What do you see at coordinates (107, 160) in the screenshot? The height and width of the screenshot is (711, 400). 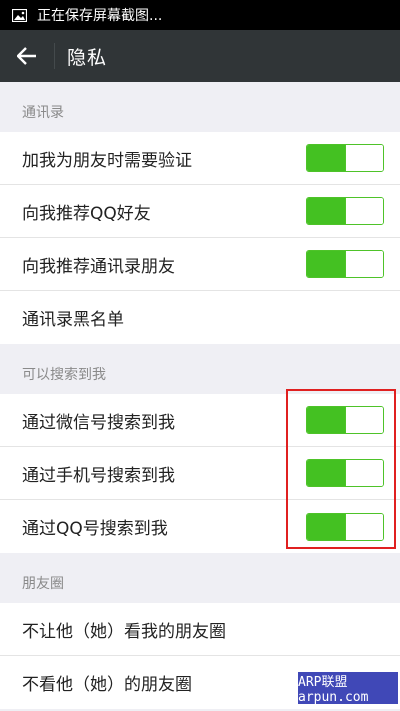 I see `row-label: 加我为朋友时需要验证` at bounding box center [107, 160].